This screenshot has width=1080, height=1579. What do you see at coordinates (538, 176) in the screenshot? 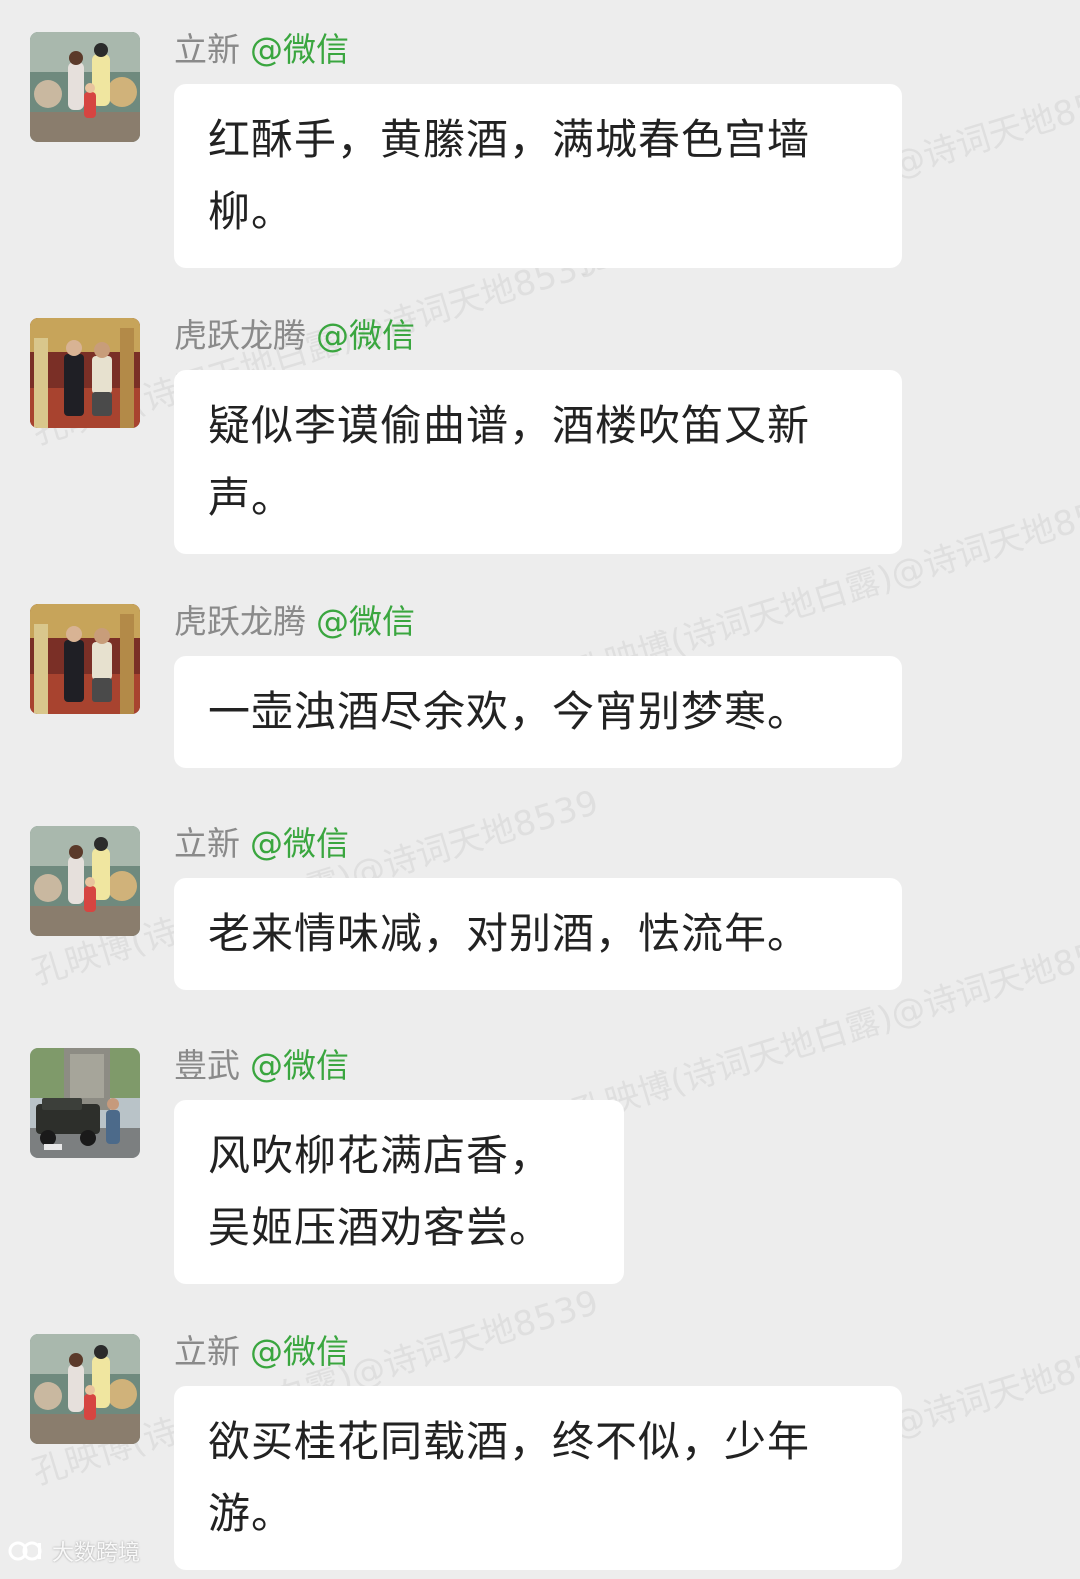
I see `message-bubble: 红酥手，黄縢酒，满城春色宫墙 柳。` at bounding box center [538, 176].